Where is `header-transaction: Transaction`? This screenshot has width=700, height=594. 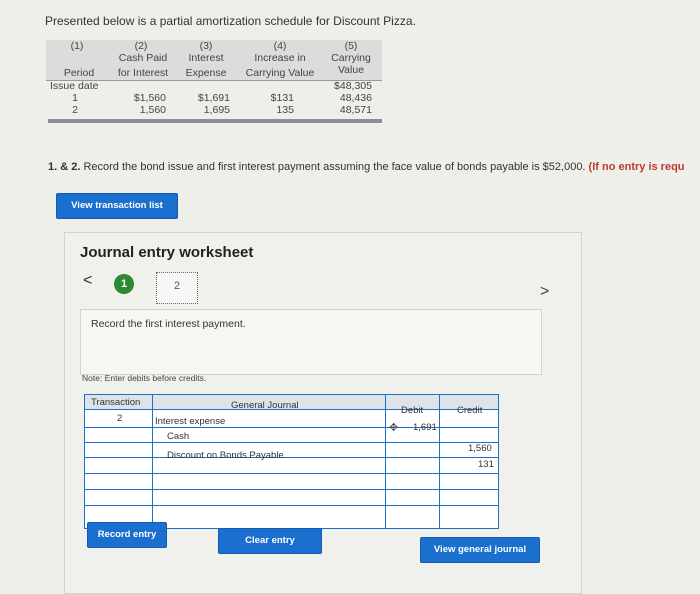
header-transaction: Transaction is located at coordinates (116, 402).